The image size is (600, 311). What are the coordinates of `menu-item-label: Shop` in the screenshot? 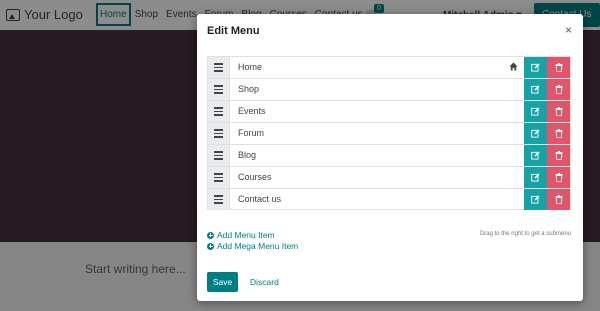 It's located at (249, 89).